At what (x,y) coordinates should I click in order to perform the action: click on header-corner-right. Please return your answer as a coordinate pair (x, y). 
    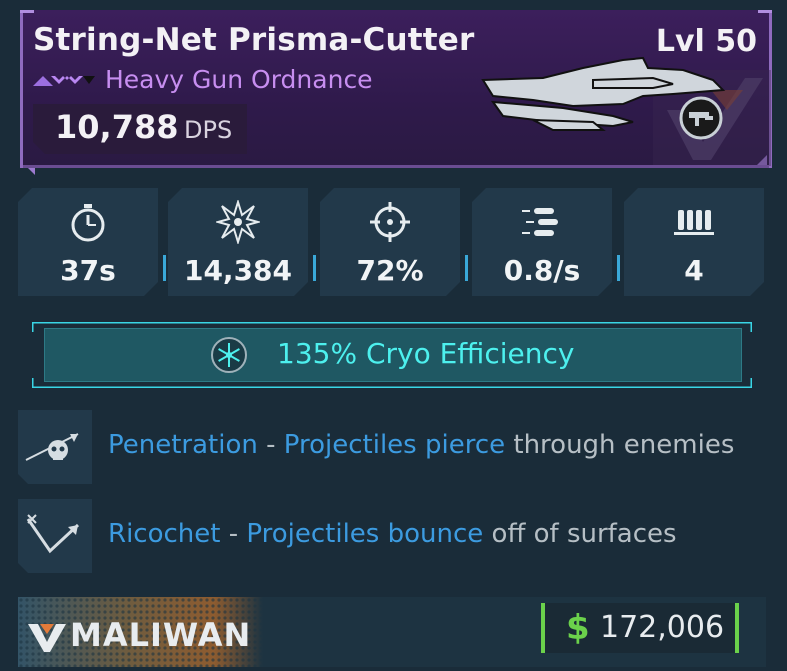
    Looking at the image, I should click on (765, 18).